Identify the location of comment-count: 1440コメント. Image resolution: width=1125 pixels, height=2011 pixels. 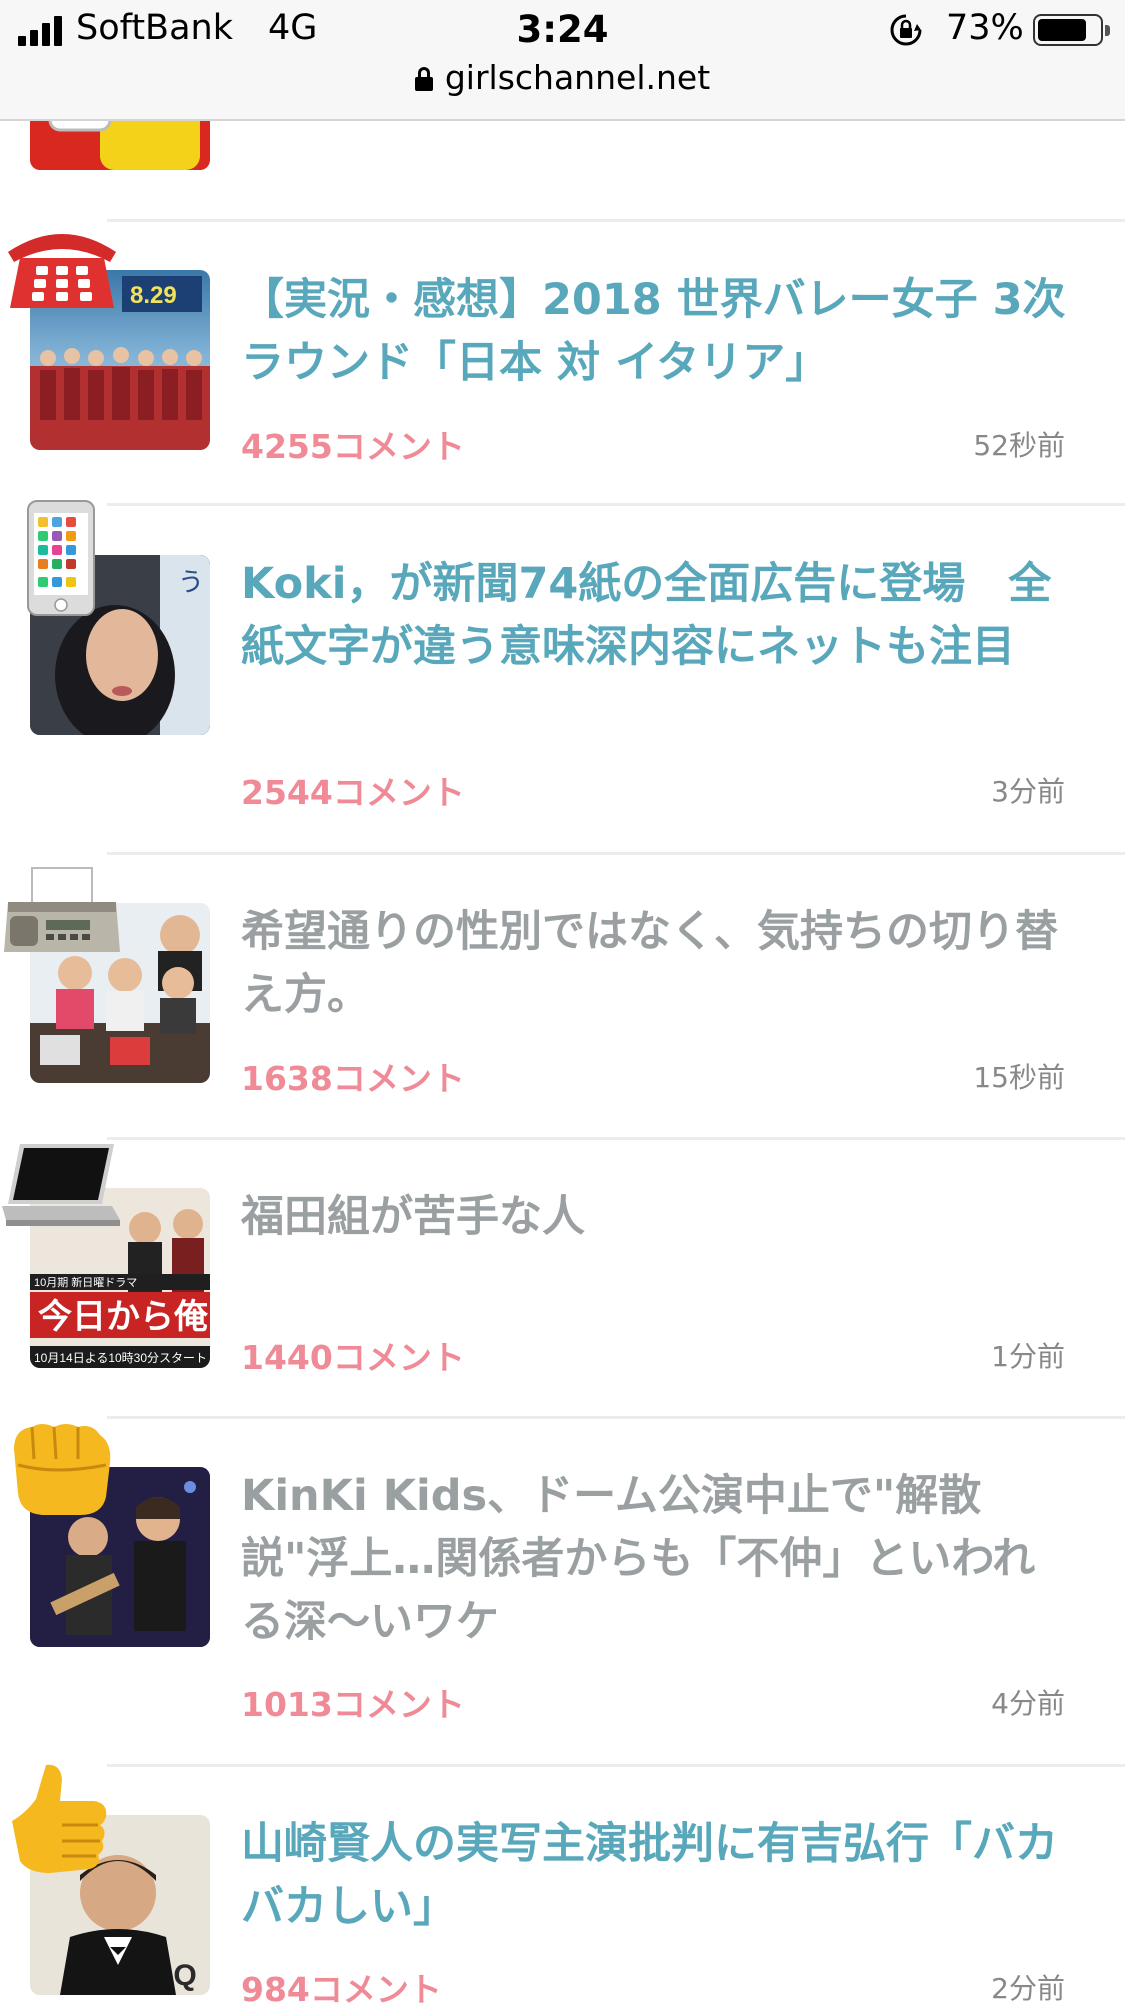
(353, 1357).